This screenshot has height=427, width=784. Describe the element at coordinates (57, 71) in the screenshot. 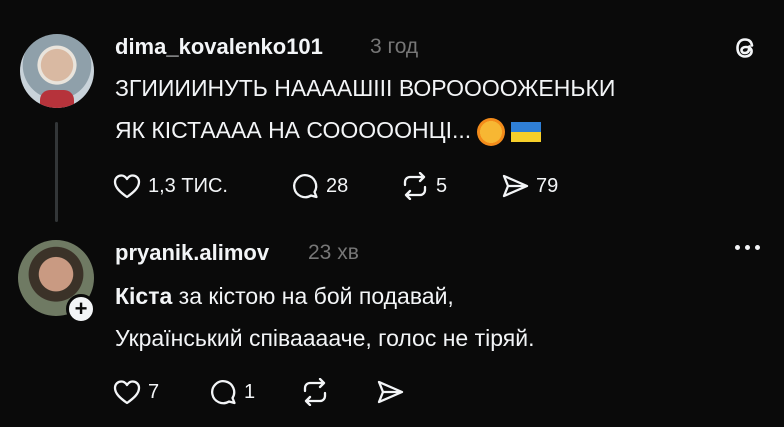

I see `avatar` at that location.